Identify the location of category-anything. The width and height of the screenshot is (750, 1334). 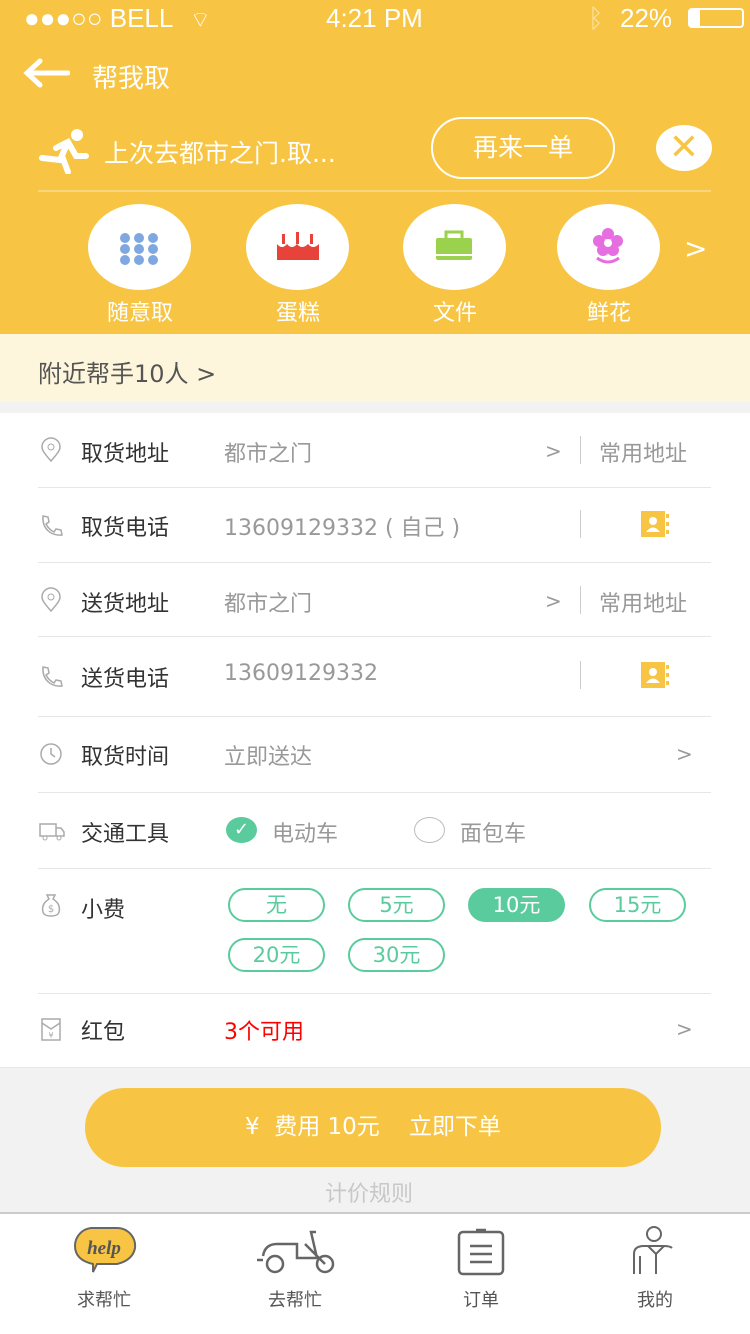
(139, 247).